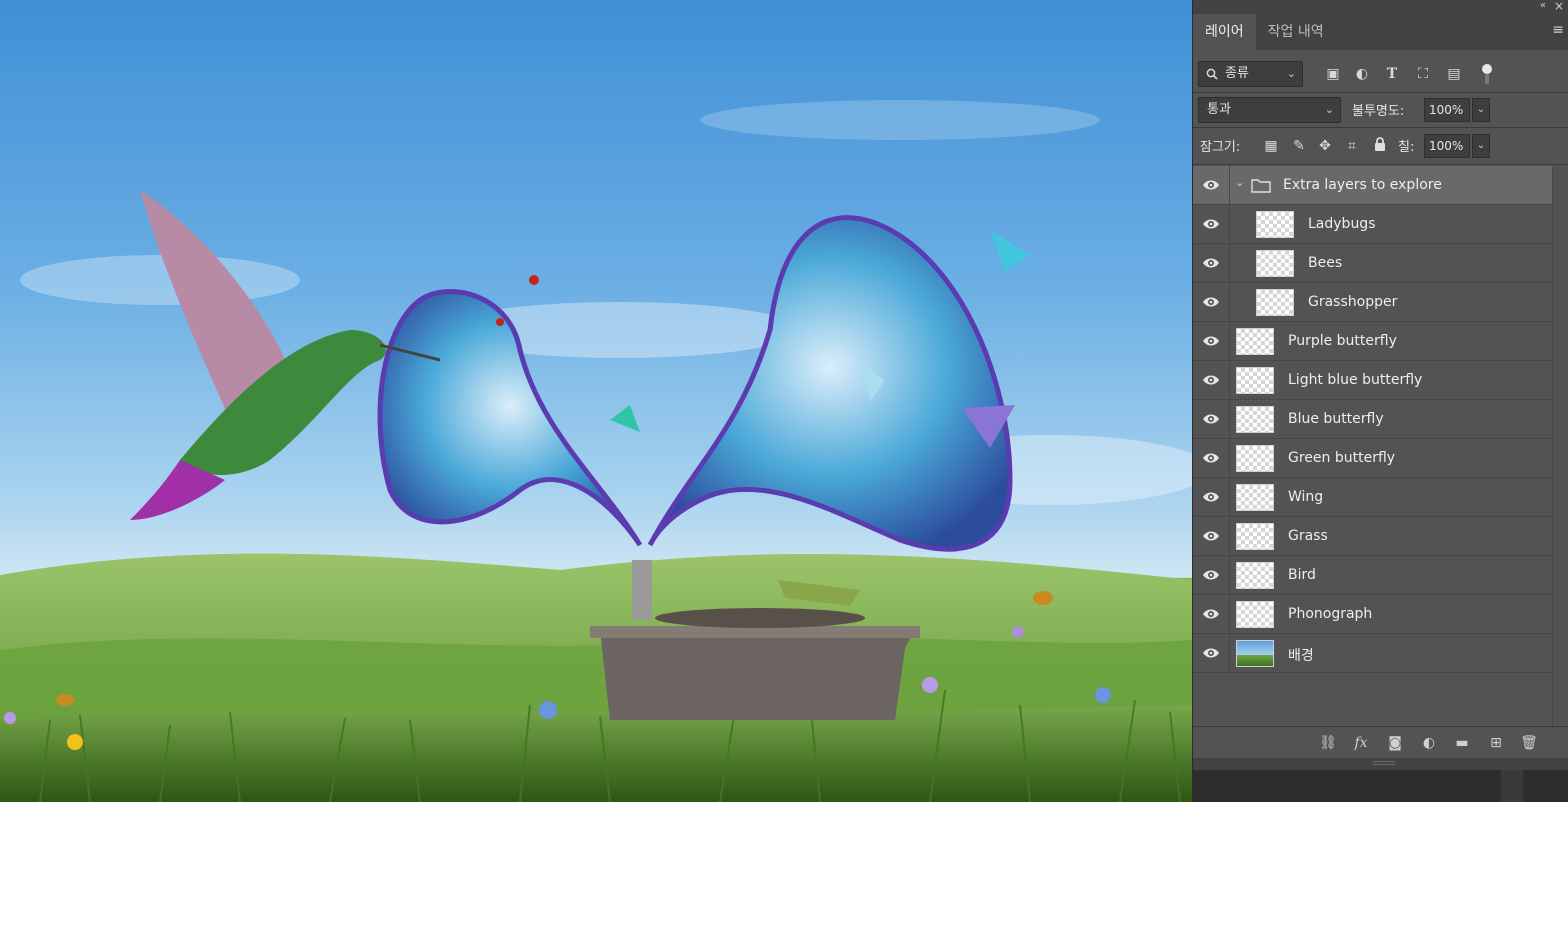  What do you see at coordinates (1299, 146) in the screenshot?
I see `lock-image-pixels-icon: ✎` at bounding box center [1299, 146].